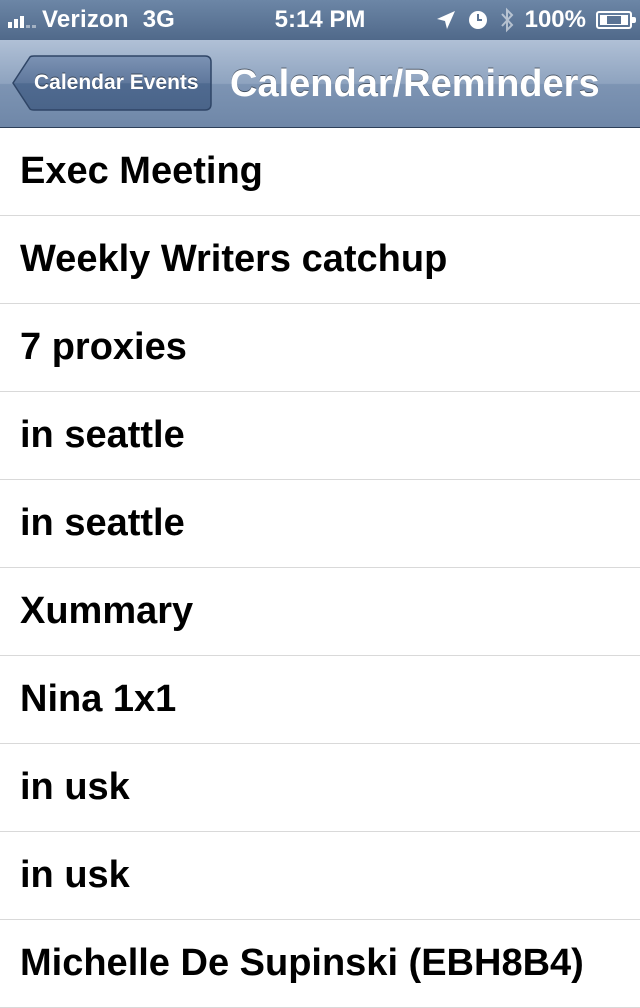 Image resolution: width=640 pixels, height=1008 pixels. I want to click on alarm-clock-icon, so click(478, 20).